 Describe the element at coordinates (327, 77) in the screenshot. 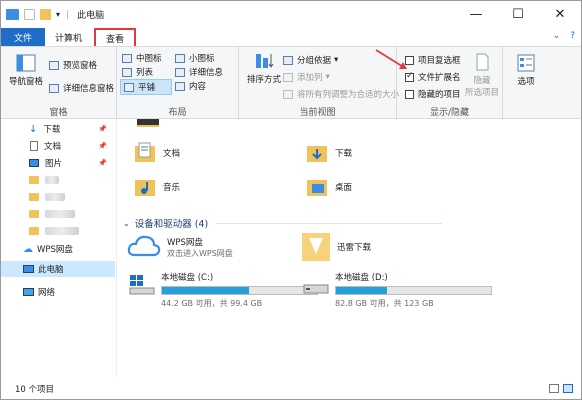

I see `add-columns-dropdown-icon: ▾` at that location.